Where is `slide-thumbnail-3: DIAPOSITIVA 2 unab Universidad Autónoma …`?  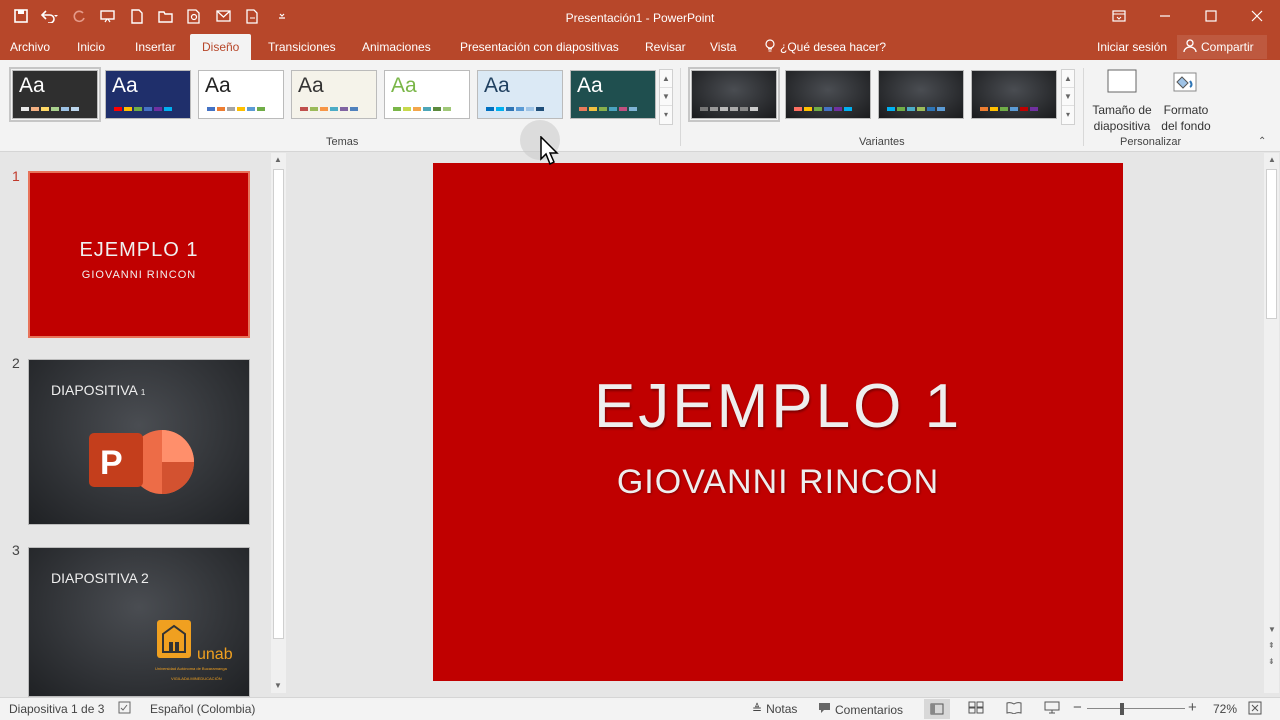
slide-thumbnail-3: DIAPOSITIVA 2 unab Universidad Autónoma … is located at coordinates (139, 622).